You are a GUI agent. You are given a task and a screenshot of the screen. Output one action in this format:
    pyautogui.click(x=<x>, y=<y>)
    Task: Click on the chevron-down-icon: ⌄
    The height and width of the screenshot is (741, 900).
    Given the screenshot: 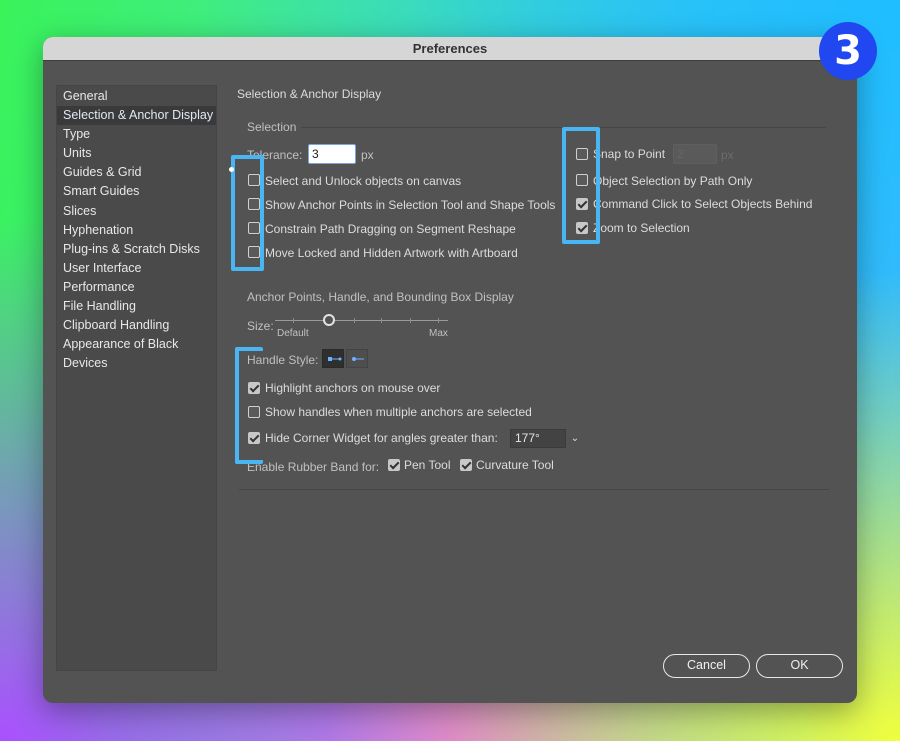 What is the action you would take?
    pyautogui.click(x=575, y=438)
    